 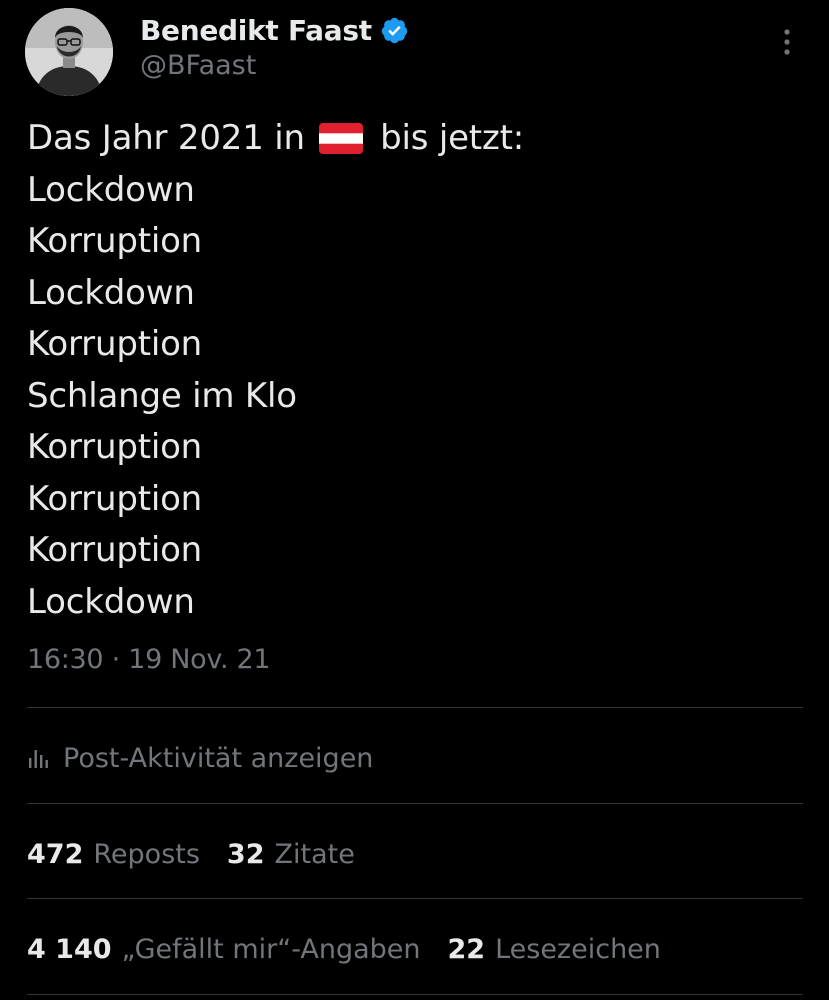 What do you see at coordinates (578, 949) in the screenshot?
I see `bookmarks-label: Lesezeichen` at bounding box center [578, 949].